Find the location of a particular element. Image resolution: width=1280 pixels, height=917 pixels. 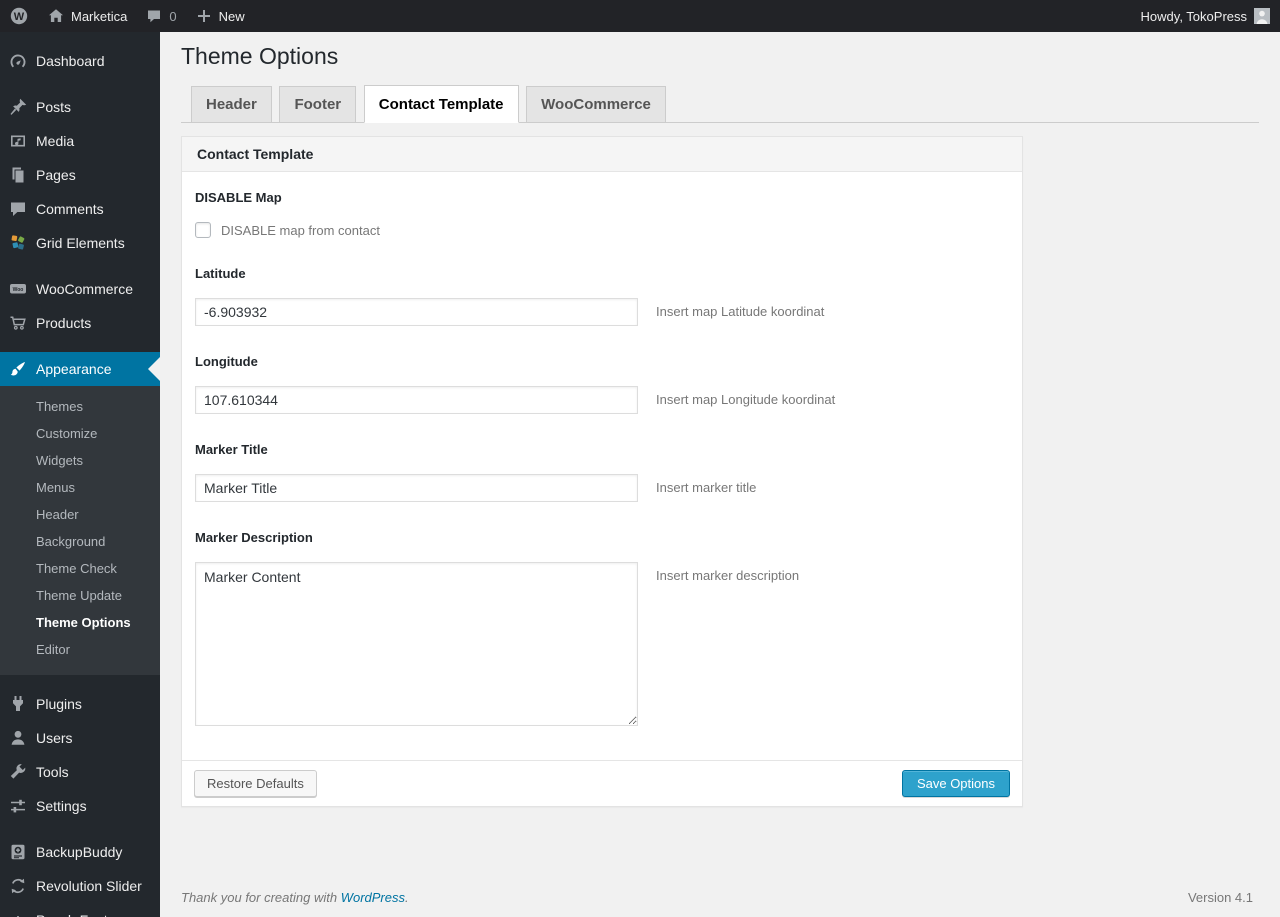

sidebar-item-settings: Settings is located at coordinates (80, 806).